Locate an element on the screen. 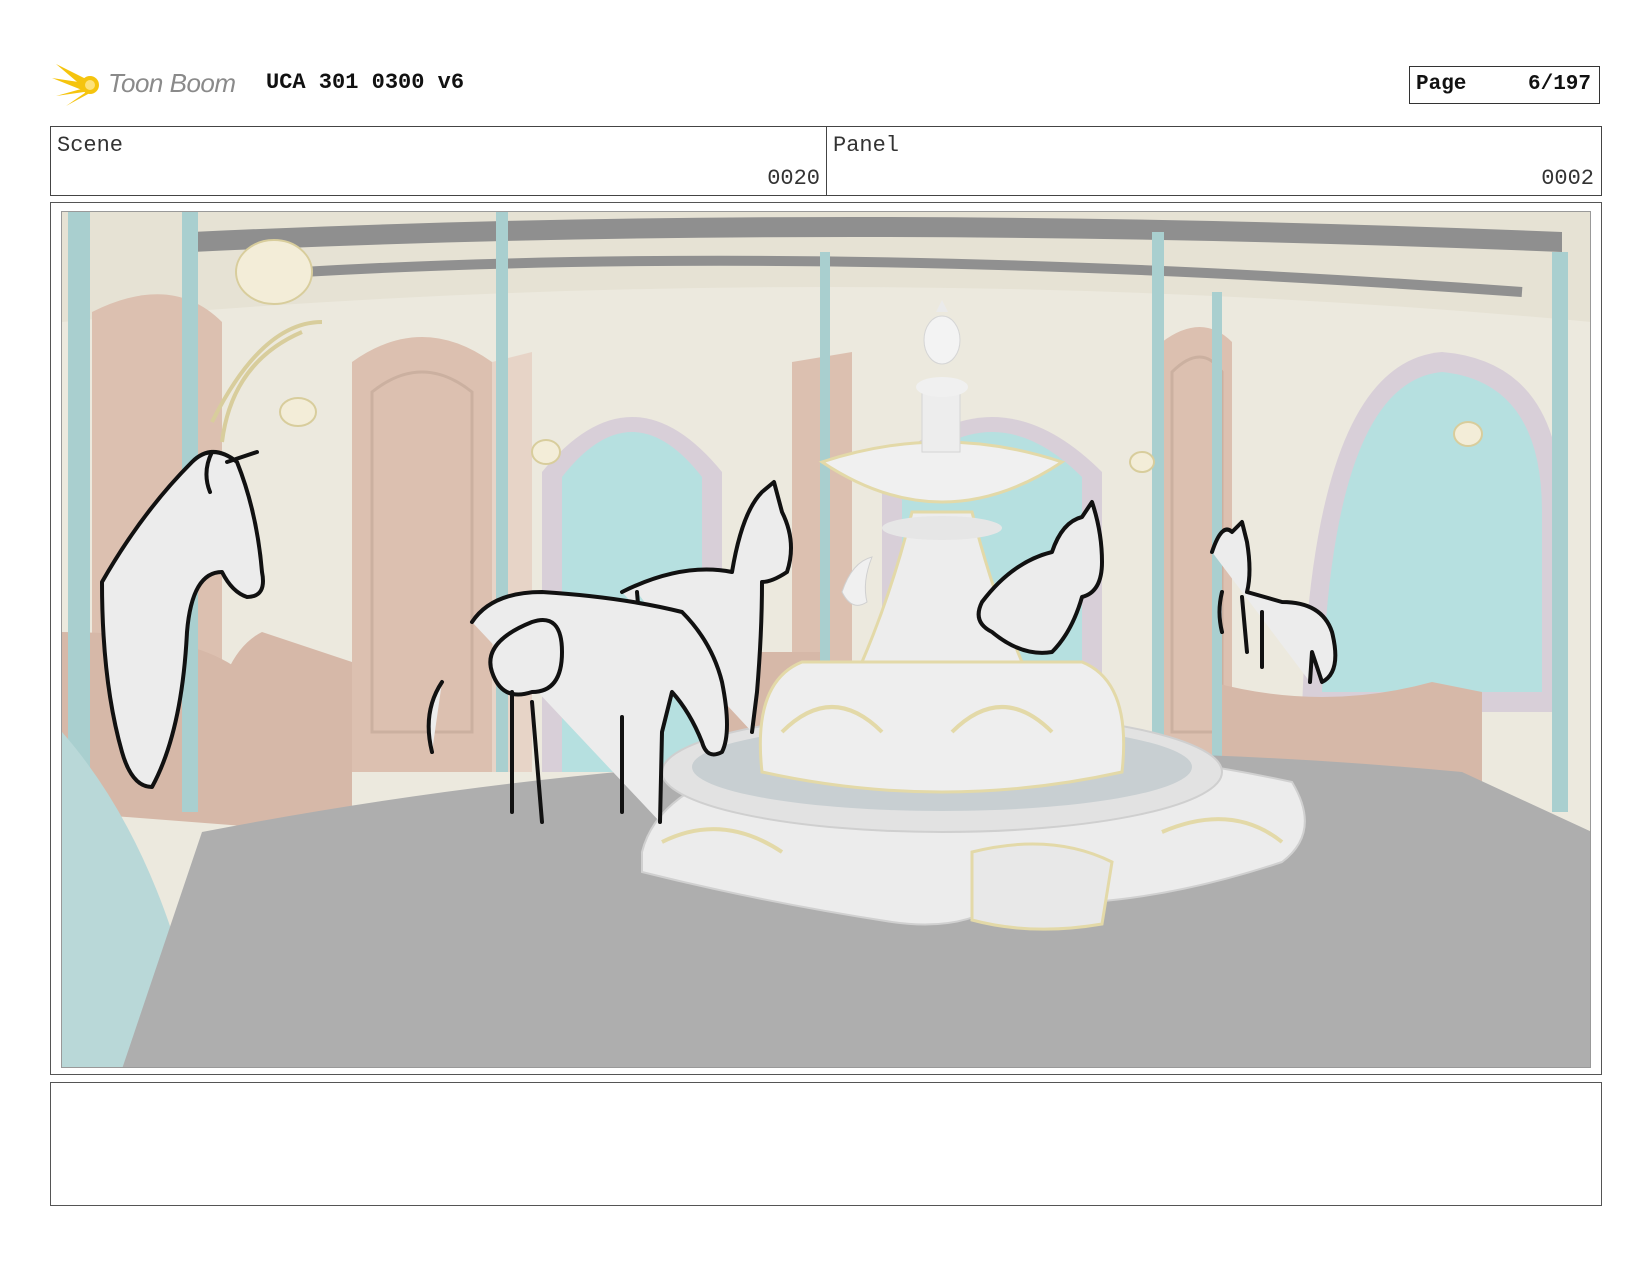 The width and height of the screenshot is (1648, 1276). flare-icon is located at coordinates (75, 85).